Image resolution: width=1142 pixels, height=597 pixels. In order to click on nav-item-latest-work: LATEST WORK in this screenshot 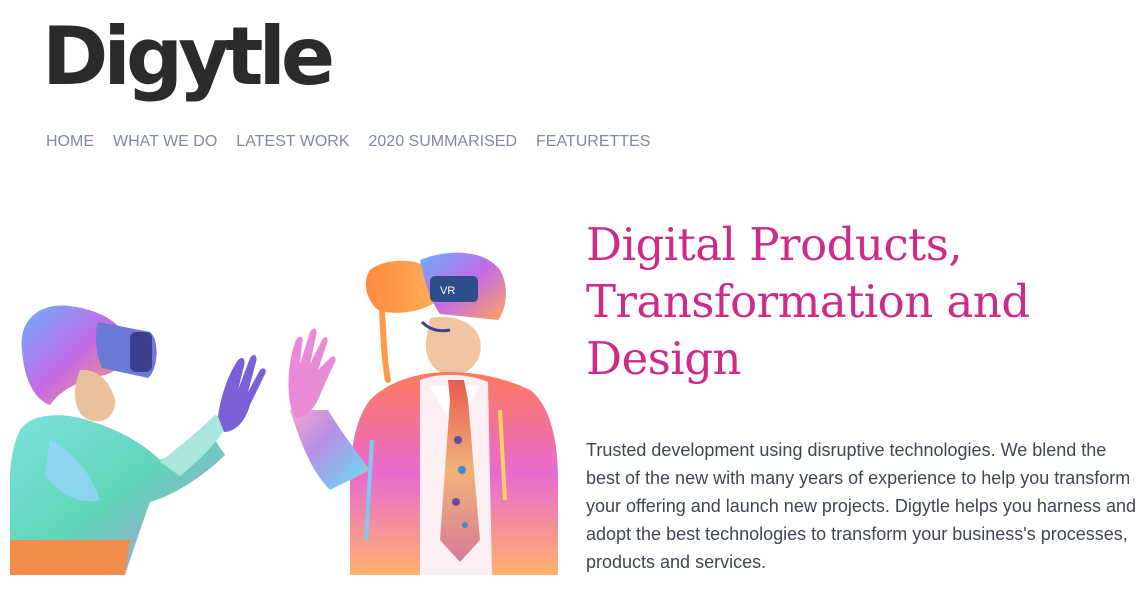, I will do `click(292, 142)`.